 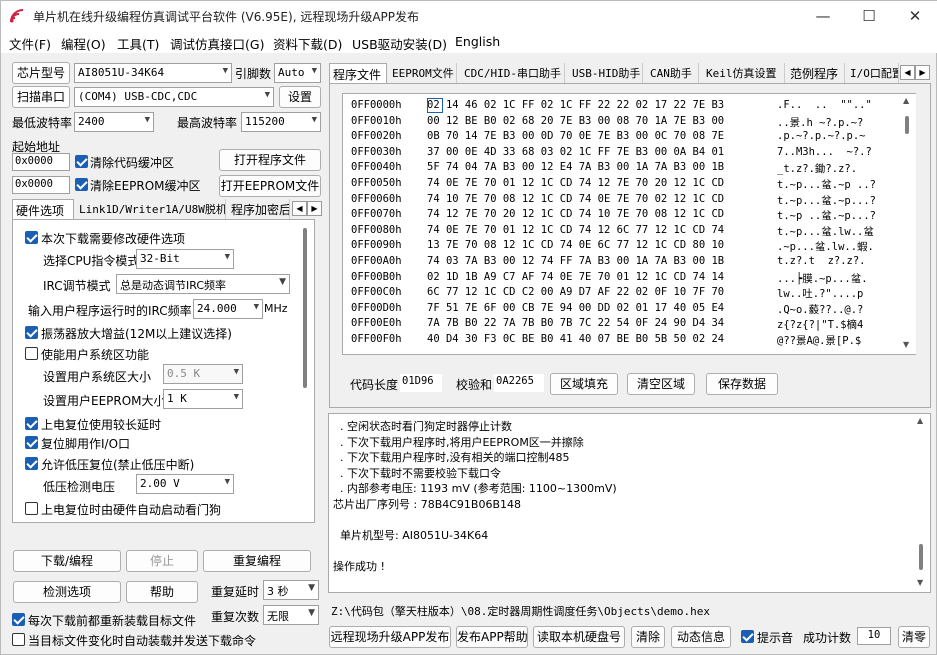 I want to click on tab-hardware-options: 硬件选项, so click(x=43, y=209).